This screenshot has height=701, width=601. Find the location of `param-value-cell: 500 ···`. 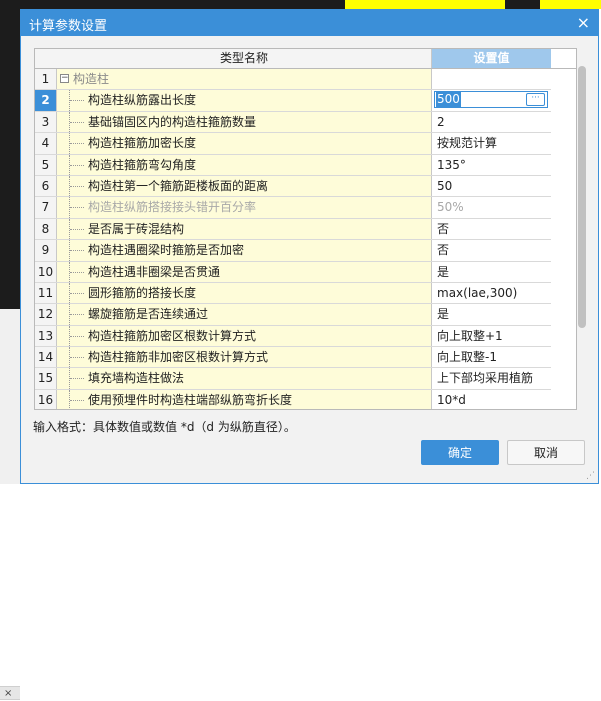

param-value-cell: 500 ··· is located at coordinates (491, 100).